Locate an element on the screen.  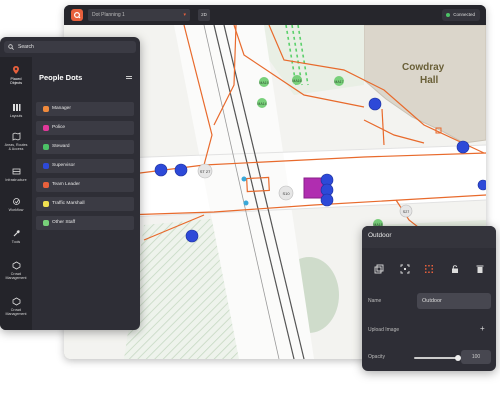
dot-label: Supervisor is located at coordinates (63, 165).